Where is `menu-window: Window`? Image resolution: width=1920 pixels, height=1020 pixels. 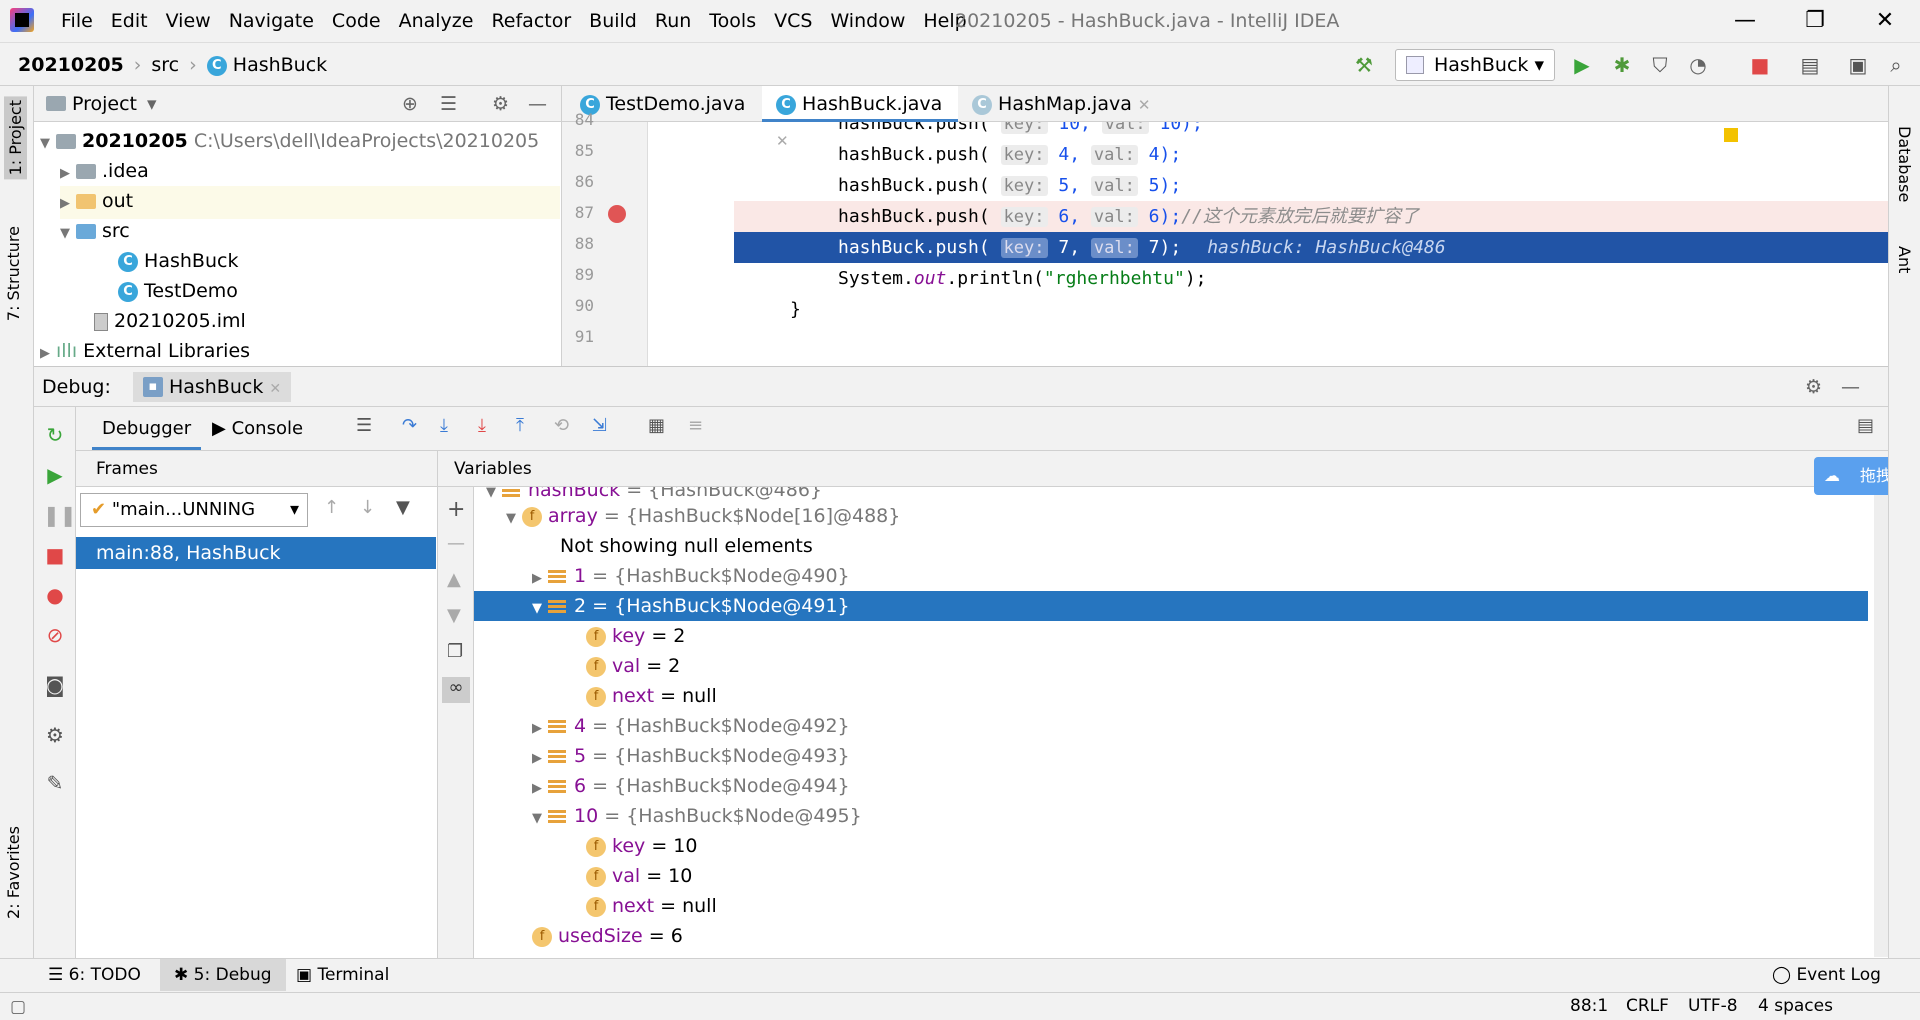
menu-window: Window is located at coordinates (867, 21).